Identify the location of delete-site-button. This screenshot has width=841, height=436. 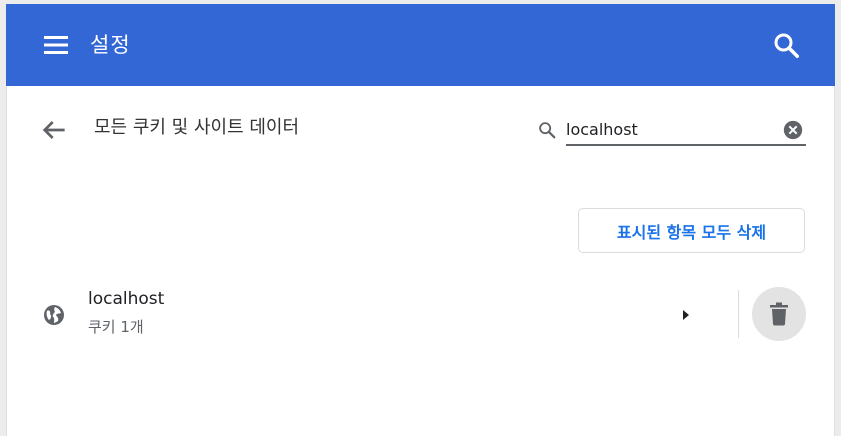
(779, 314).